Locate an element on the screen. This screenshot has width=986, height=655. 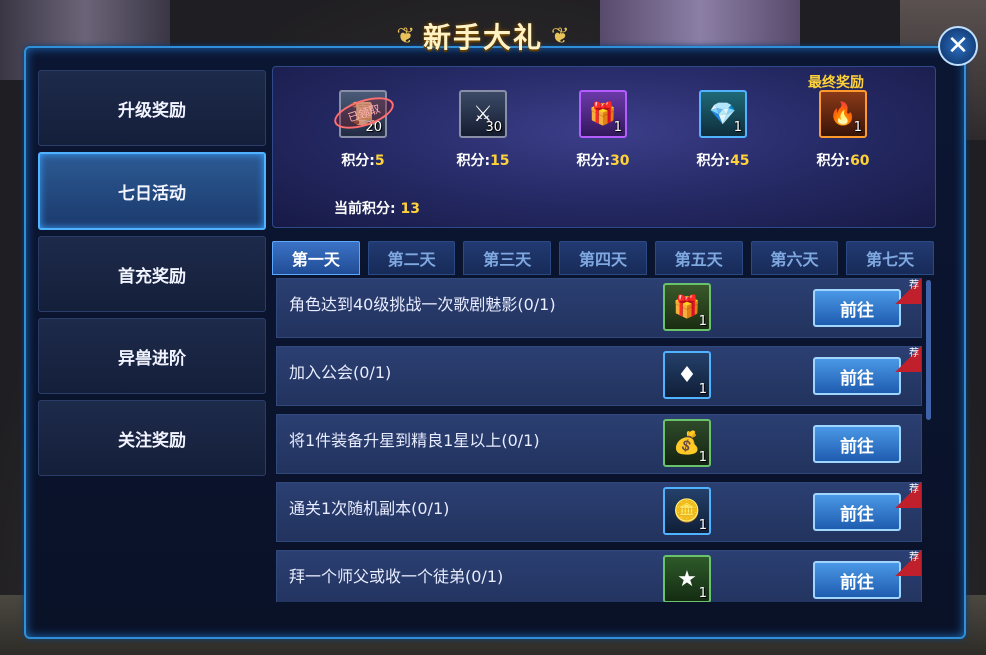
reward-score: 积分:45 is located at coordinates (723, 160).